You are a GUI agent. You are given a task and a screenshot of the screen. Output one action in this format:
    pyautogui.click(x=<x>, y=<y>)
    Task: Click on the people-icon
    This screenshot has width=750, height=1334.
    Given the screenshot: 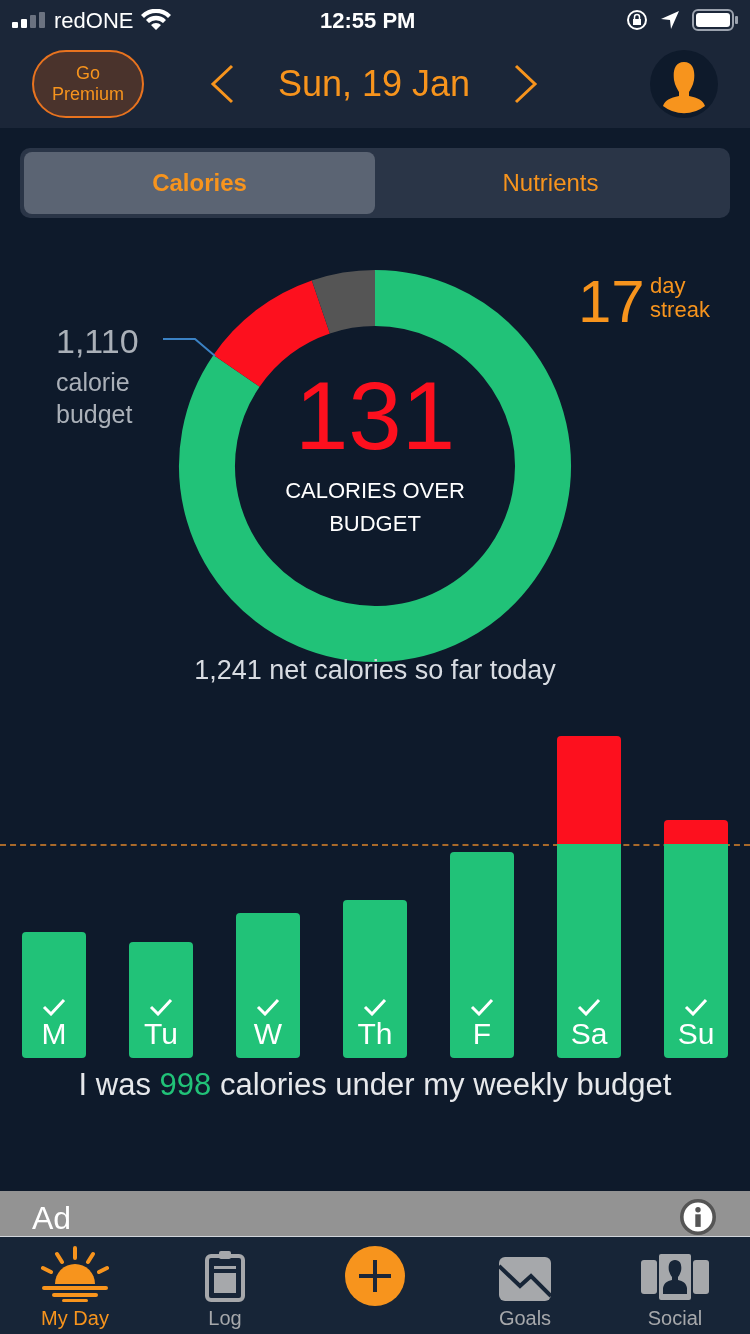 What is the action you would take?
    pyautogui.click(x=675, y=1277)
    